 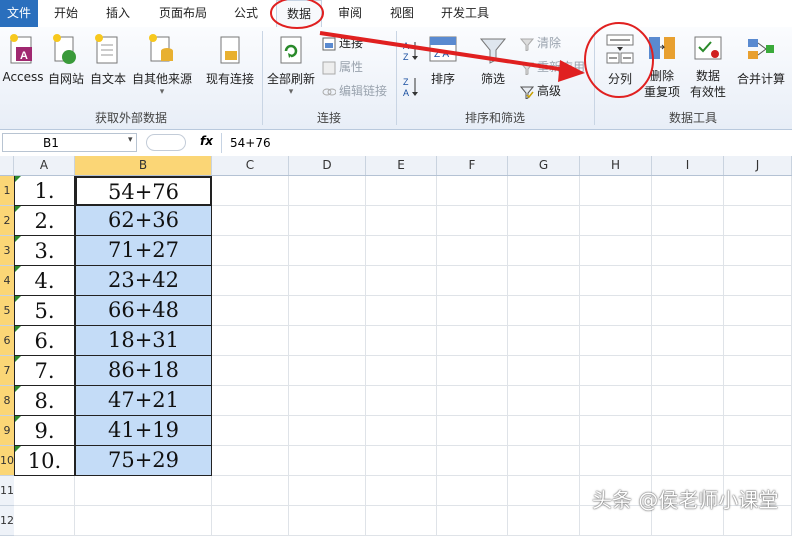 I want to click on column-header-i: I, so click(x=688, y=165).